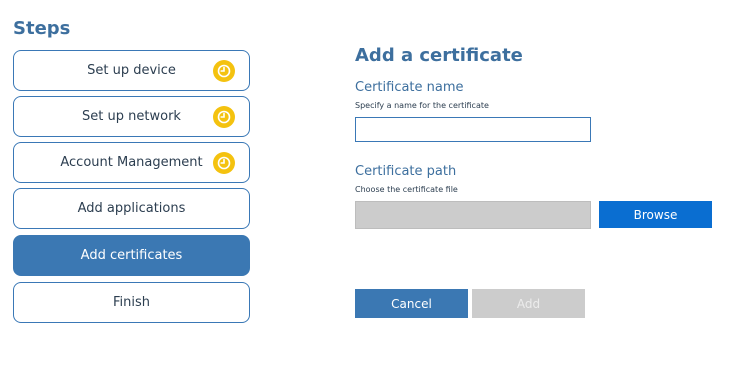 This screenshot has width=754, height=386. Describe the element at coordinates (411, 303) in the screenshot. I see `cancel-button: Cancel` at that location.